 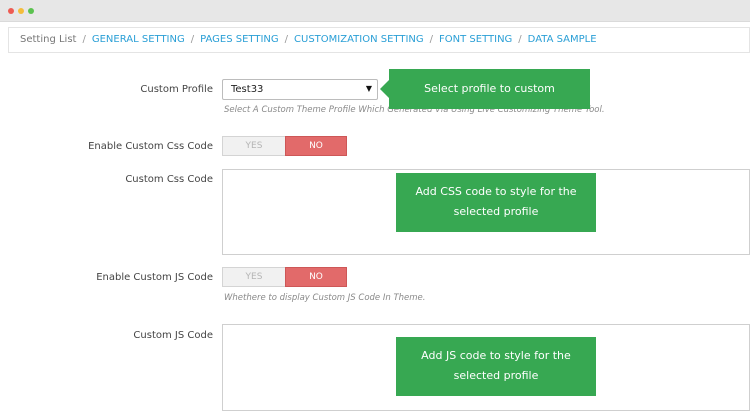 I want to click on css-tooltip-line-1: Add CSS code to style for the, so click(x=496, y=191).